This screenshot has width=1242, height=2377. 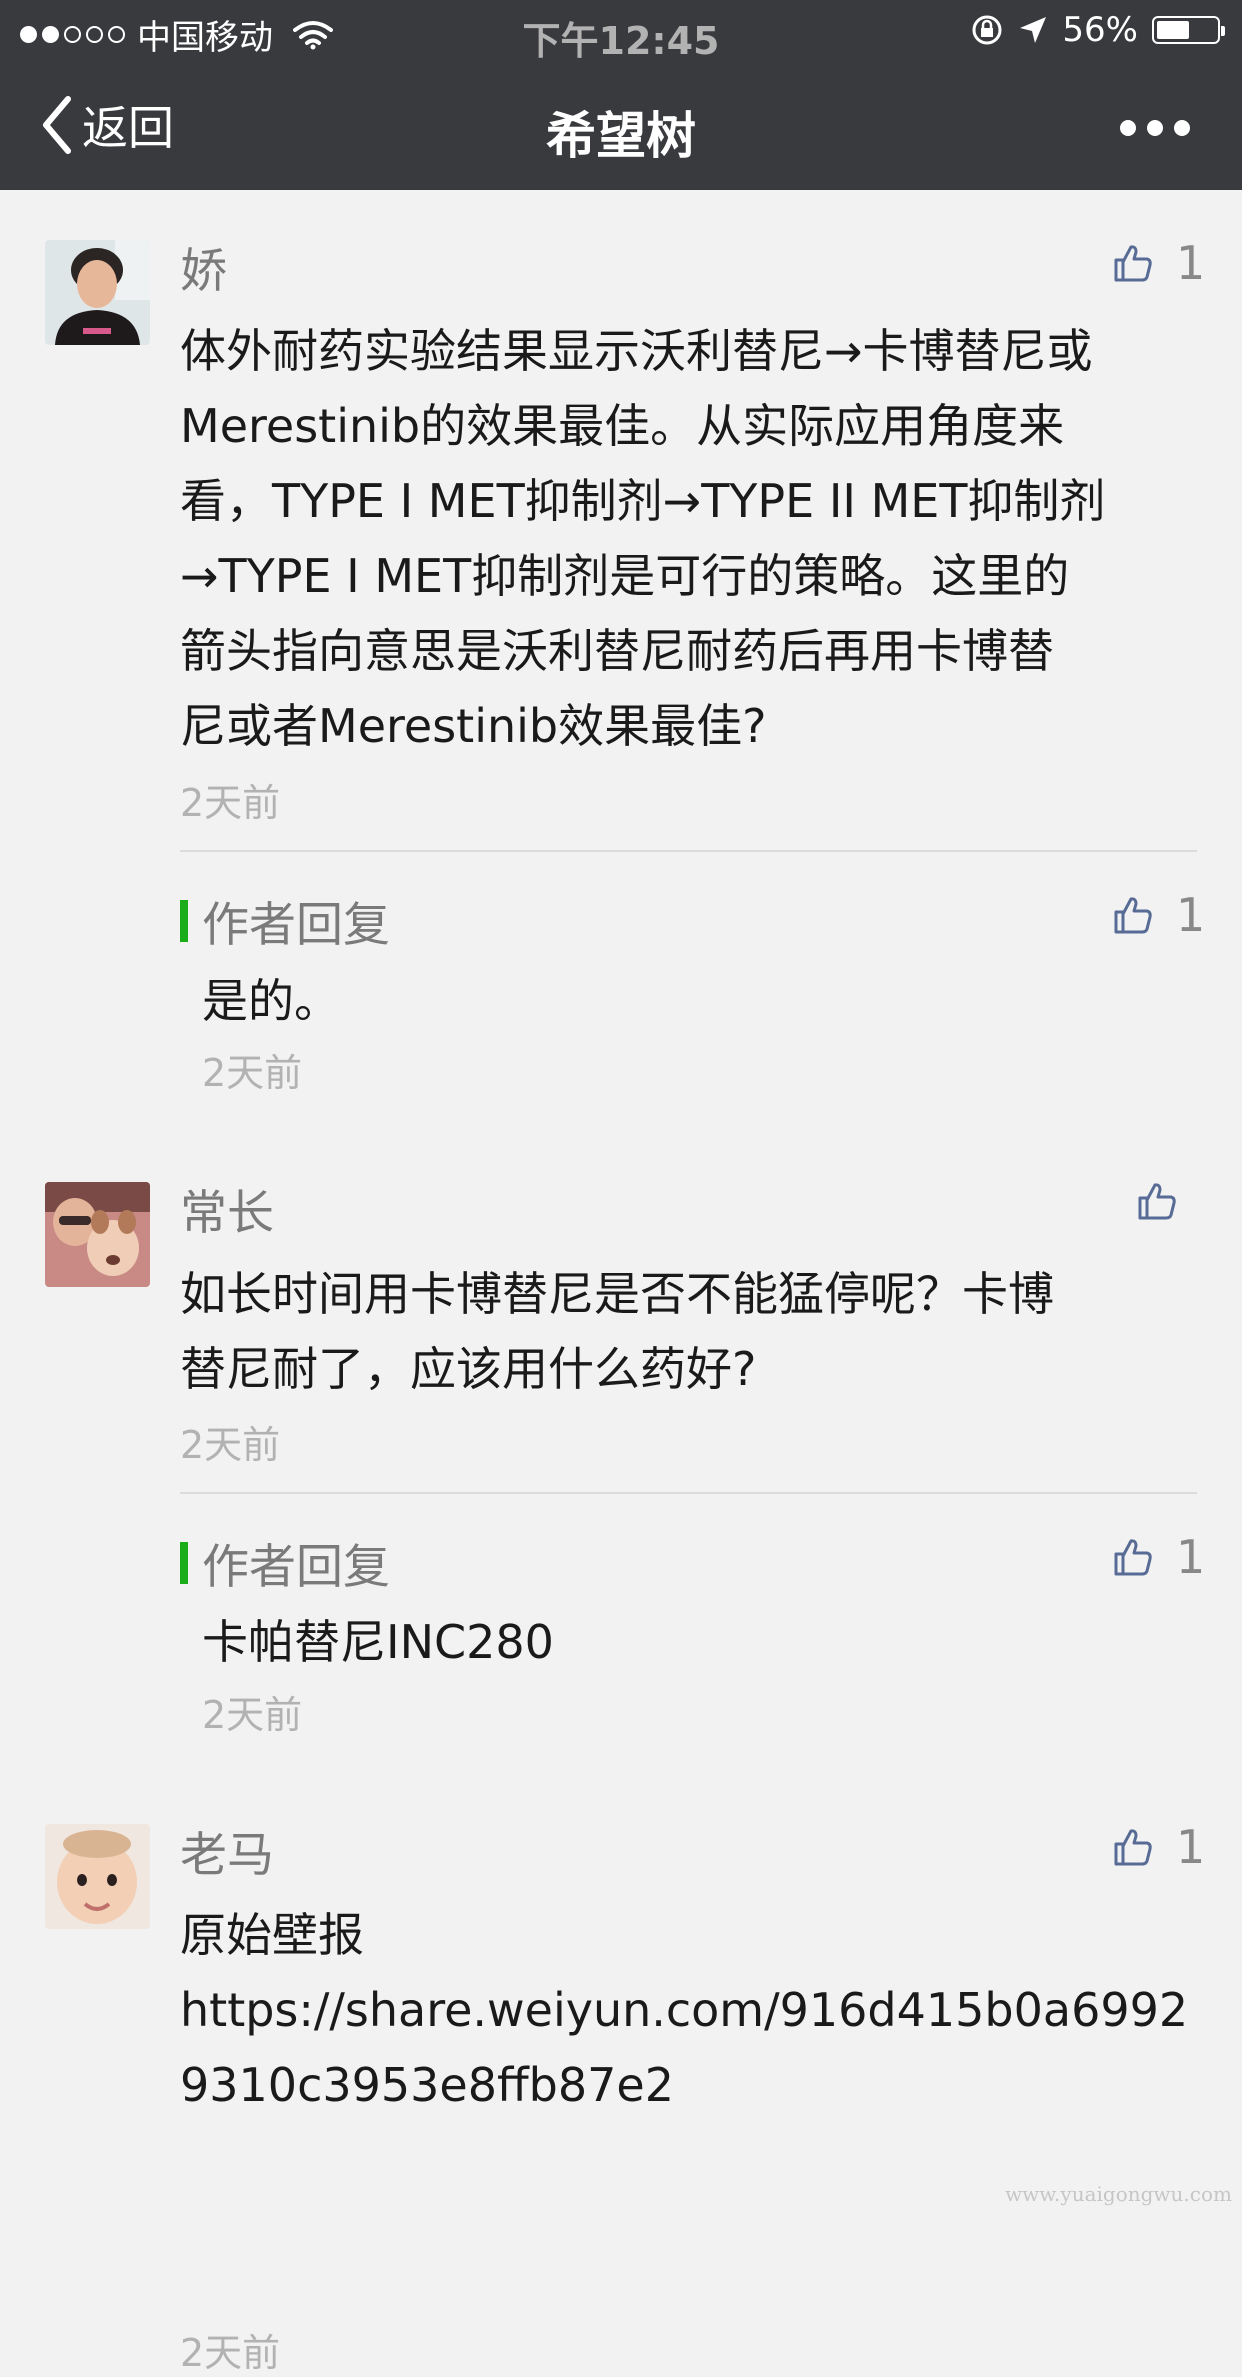 What do you see at coordinates (690, 2085) in the screenshot?
I see `comment-text-line: 9310c3953e8ffb87e2` at bounding box center [690, 2085].